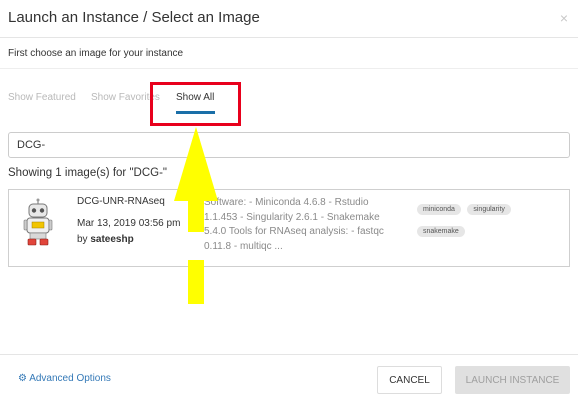 This screenshot has width=578, height=403. I want to click on modal-title: Launch an Instance / Select an Image, so click(134, 17).